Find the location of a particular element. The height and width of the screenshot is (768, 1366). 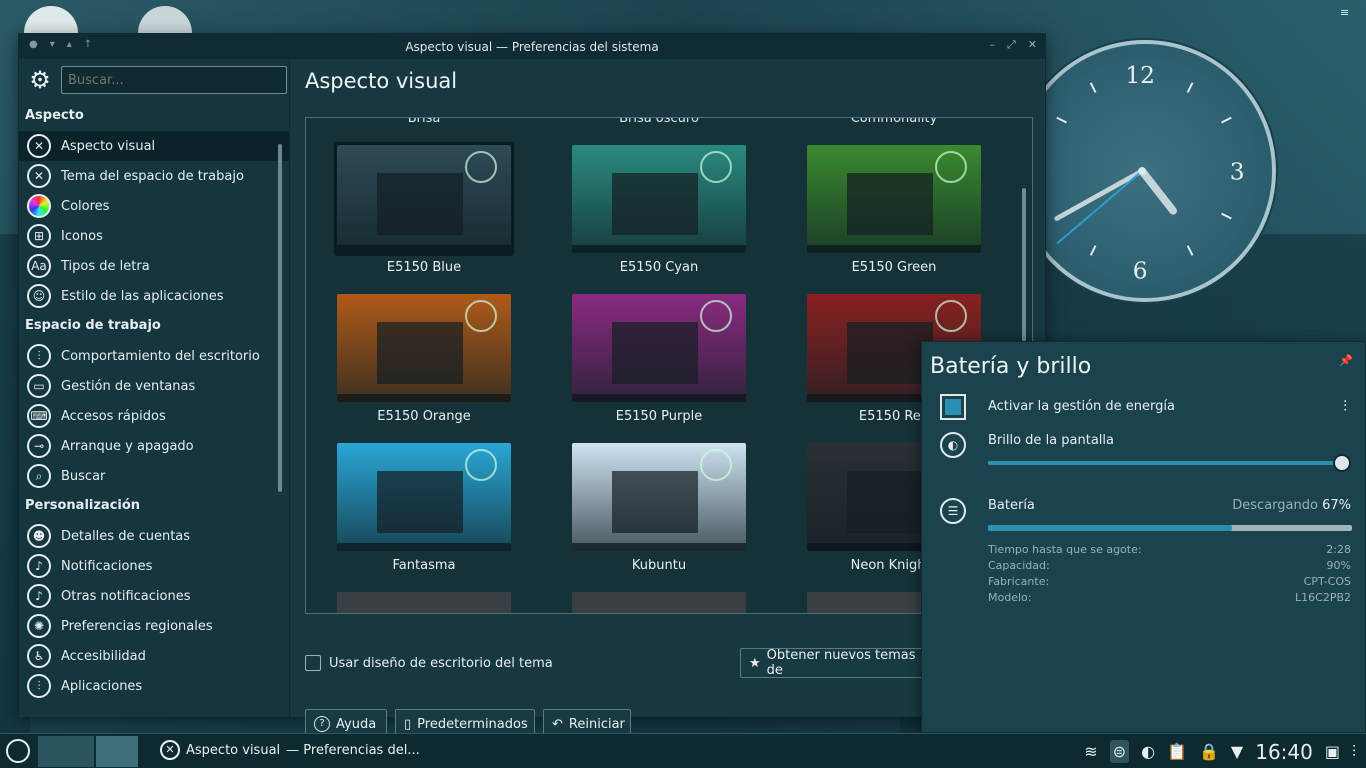

theme-tile: Fantasma is located at coordinates (424, 510).